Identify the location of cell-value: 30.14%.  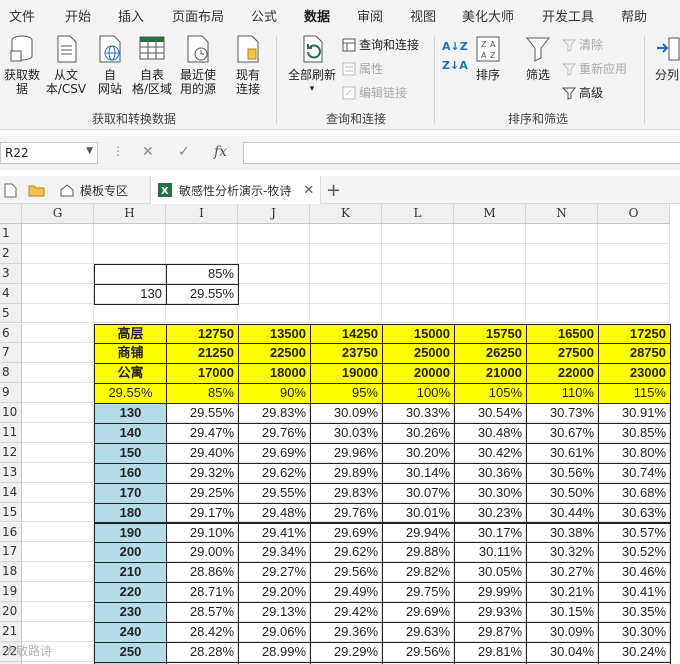
(418, 473).